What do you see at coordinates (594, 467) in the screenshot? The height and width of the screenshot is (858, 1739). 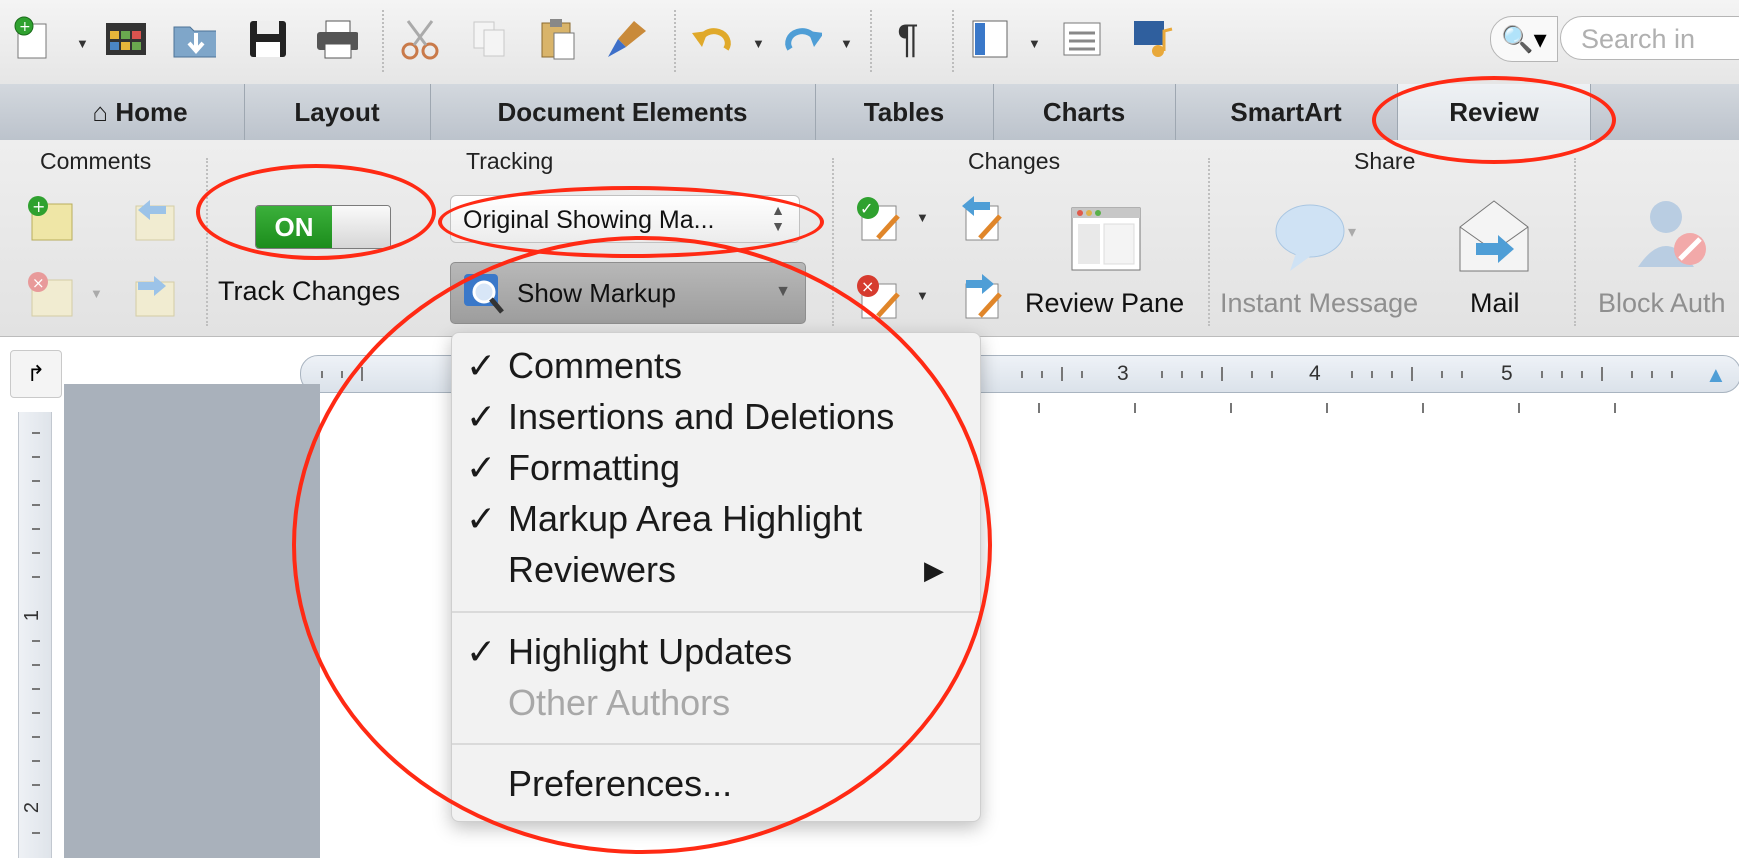 I see `menu-item-label: Formatting` at bounding box center [594, 467].